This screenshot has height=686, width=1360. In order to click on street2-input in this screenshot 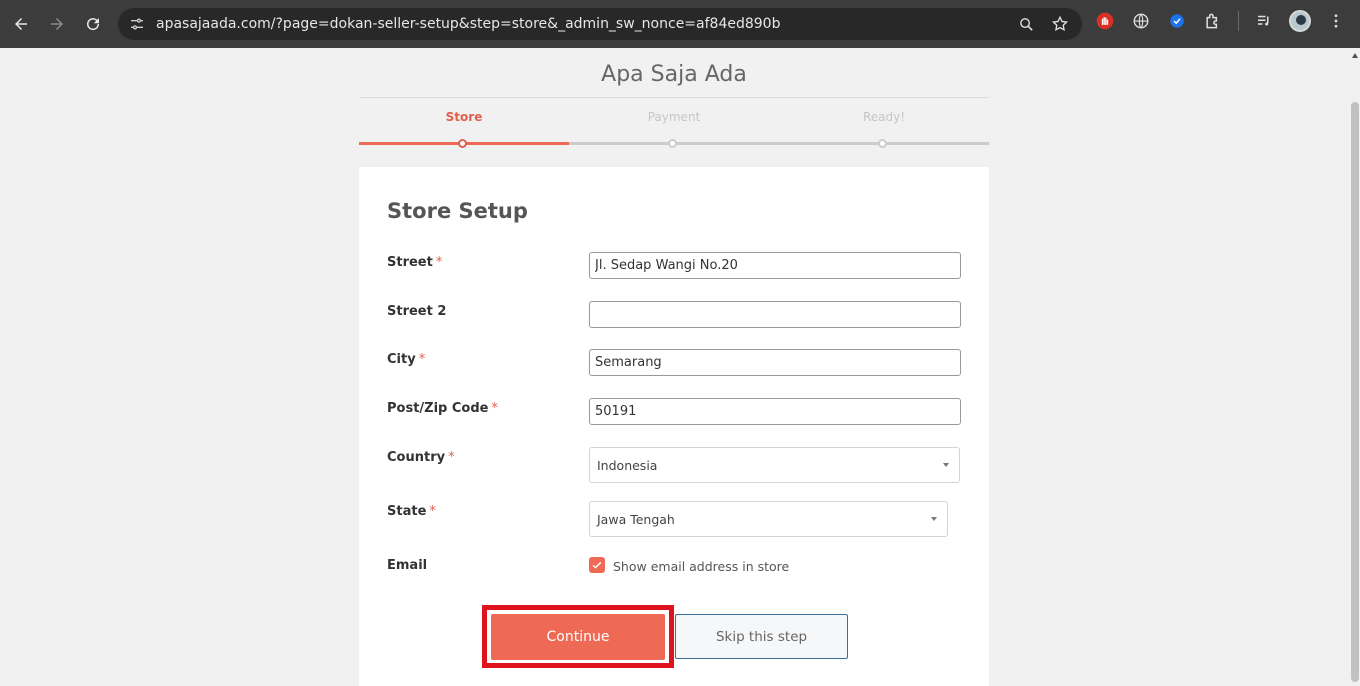, I will do `click(775, 314)`.